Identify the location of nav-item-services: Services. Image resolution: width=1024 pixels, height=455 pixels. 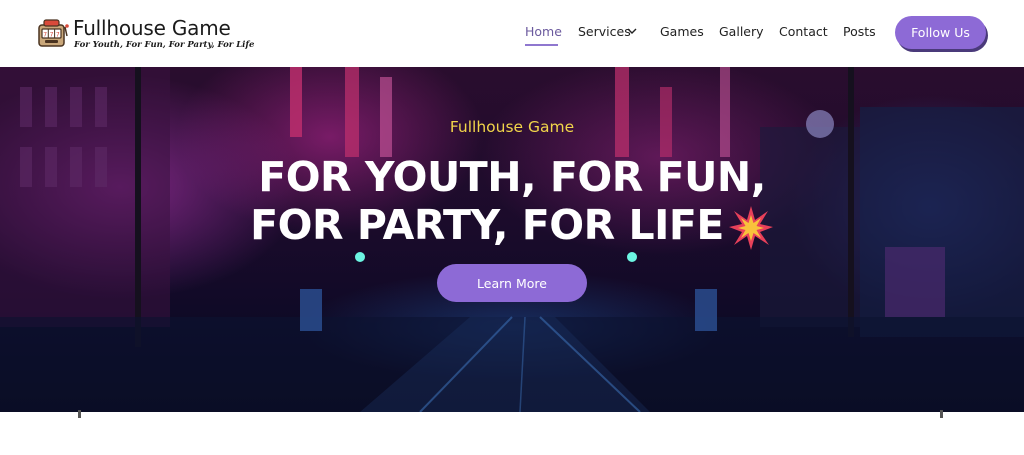
(604, 31).